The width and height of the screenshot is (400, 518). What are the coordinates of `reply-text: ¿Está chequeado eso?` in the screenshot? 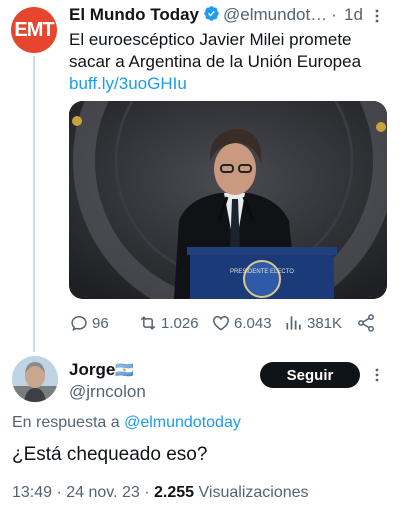 It's located at (110, 454).